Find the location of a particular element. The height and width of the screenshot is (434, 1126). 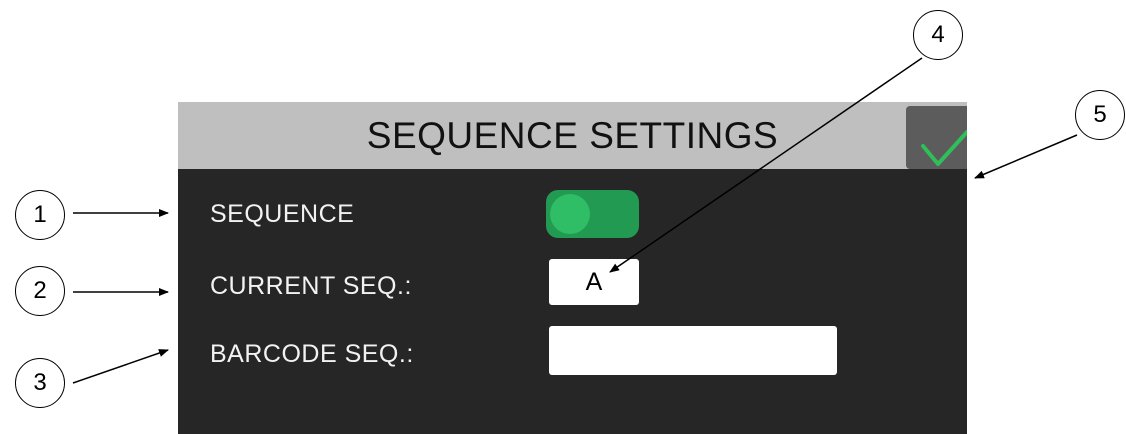

callout-5: 5 is located at coordinates (1100, 115).